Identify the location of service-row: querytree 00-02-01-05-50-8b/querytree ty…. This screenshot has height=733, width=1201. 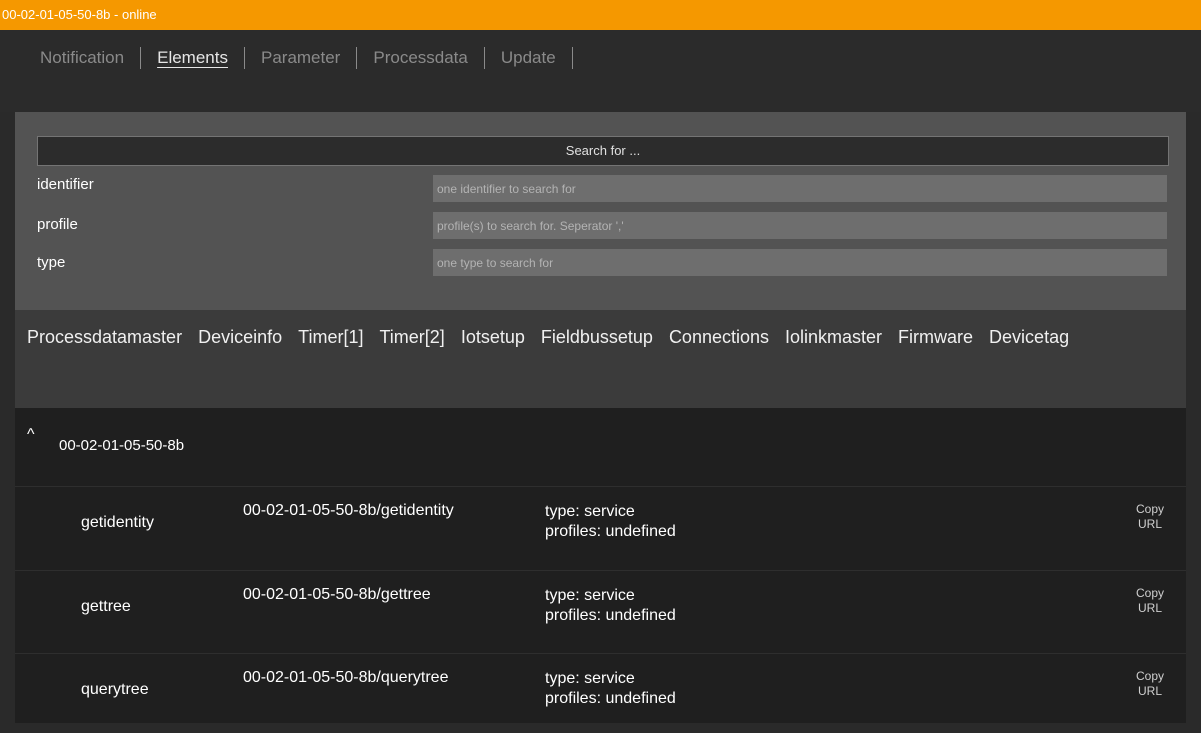
(600, 693).